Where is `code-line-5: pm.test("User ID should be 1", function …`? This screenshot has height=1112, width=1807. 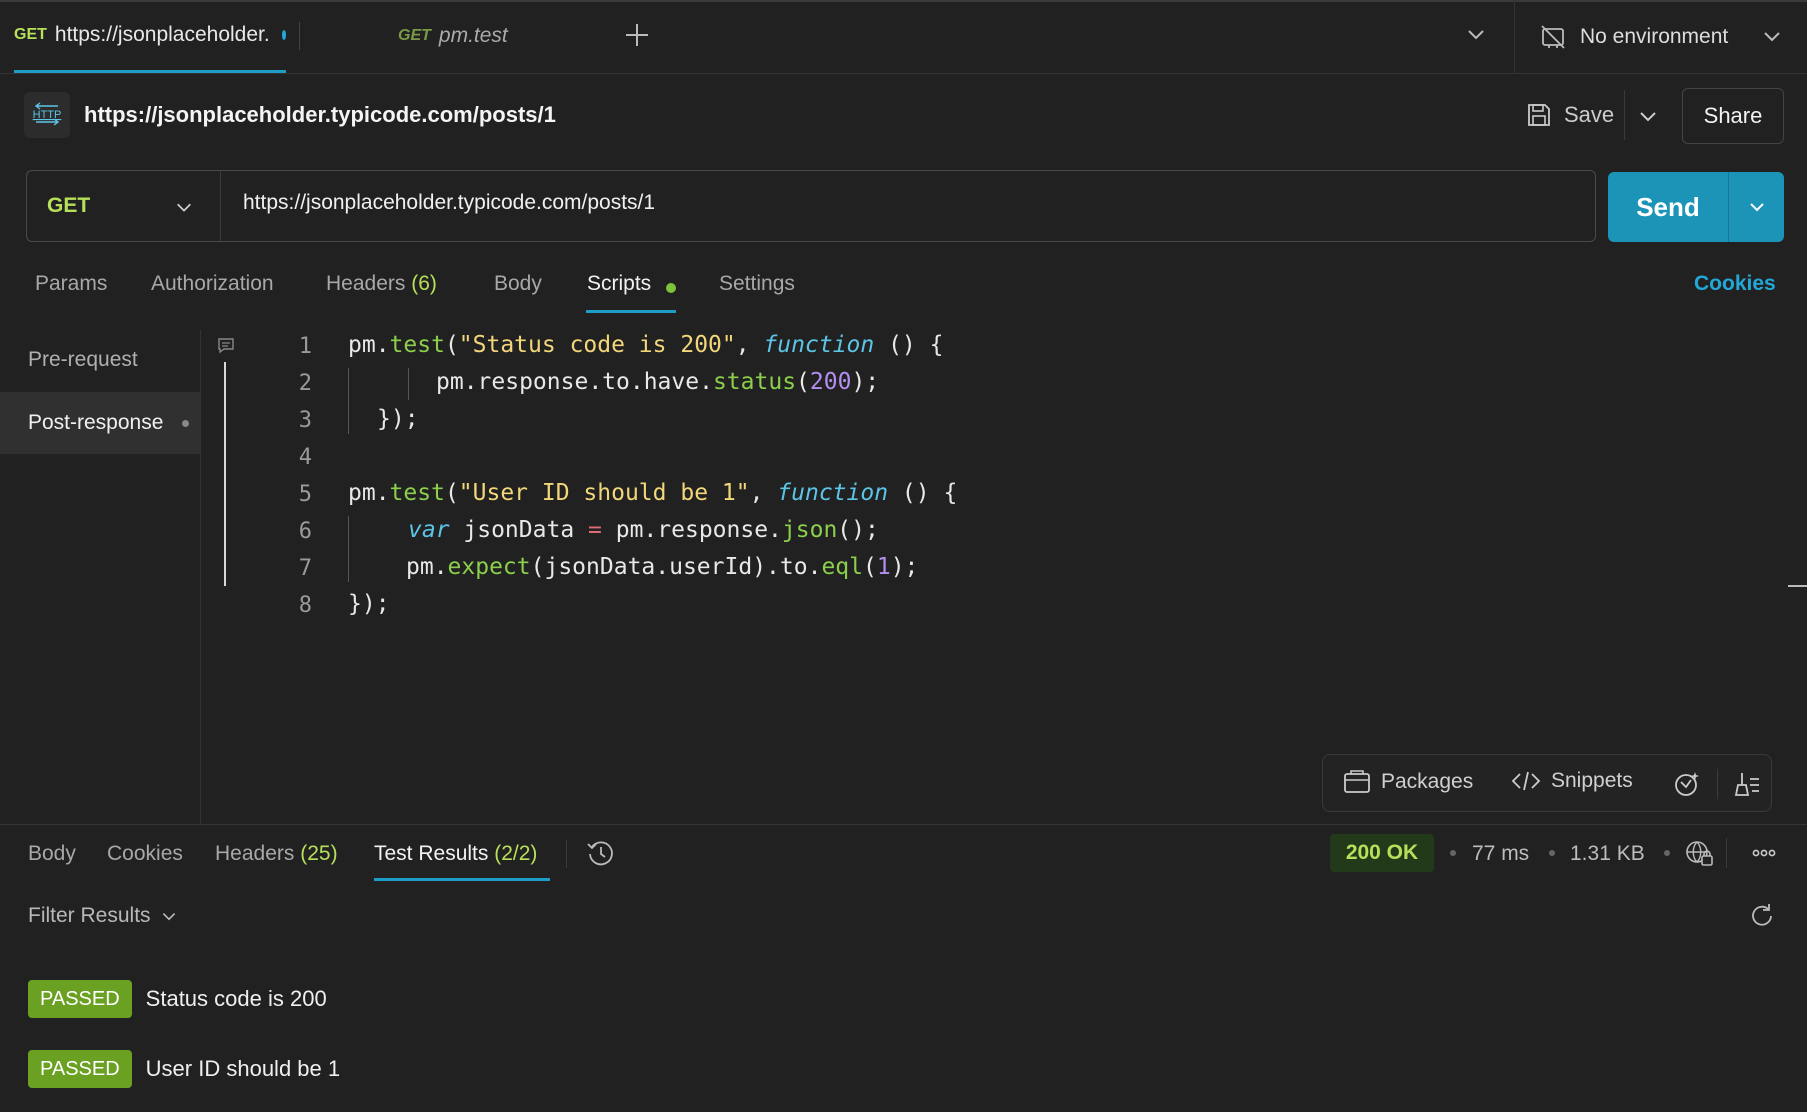 code-line-5: pm.test("User ID should be 1", function … is located at coordinates (652, 493).